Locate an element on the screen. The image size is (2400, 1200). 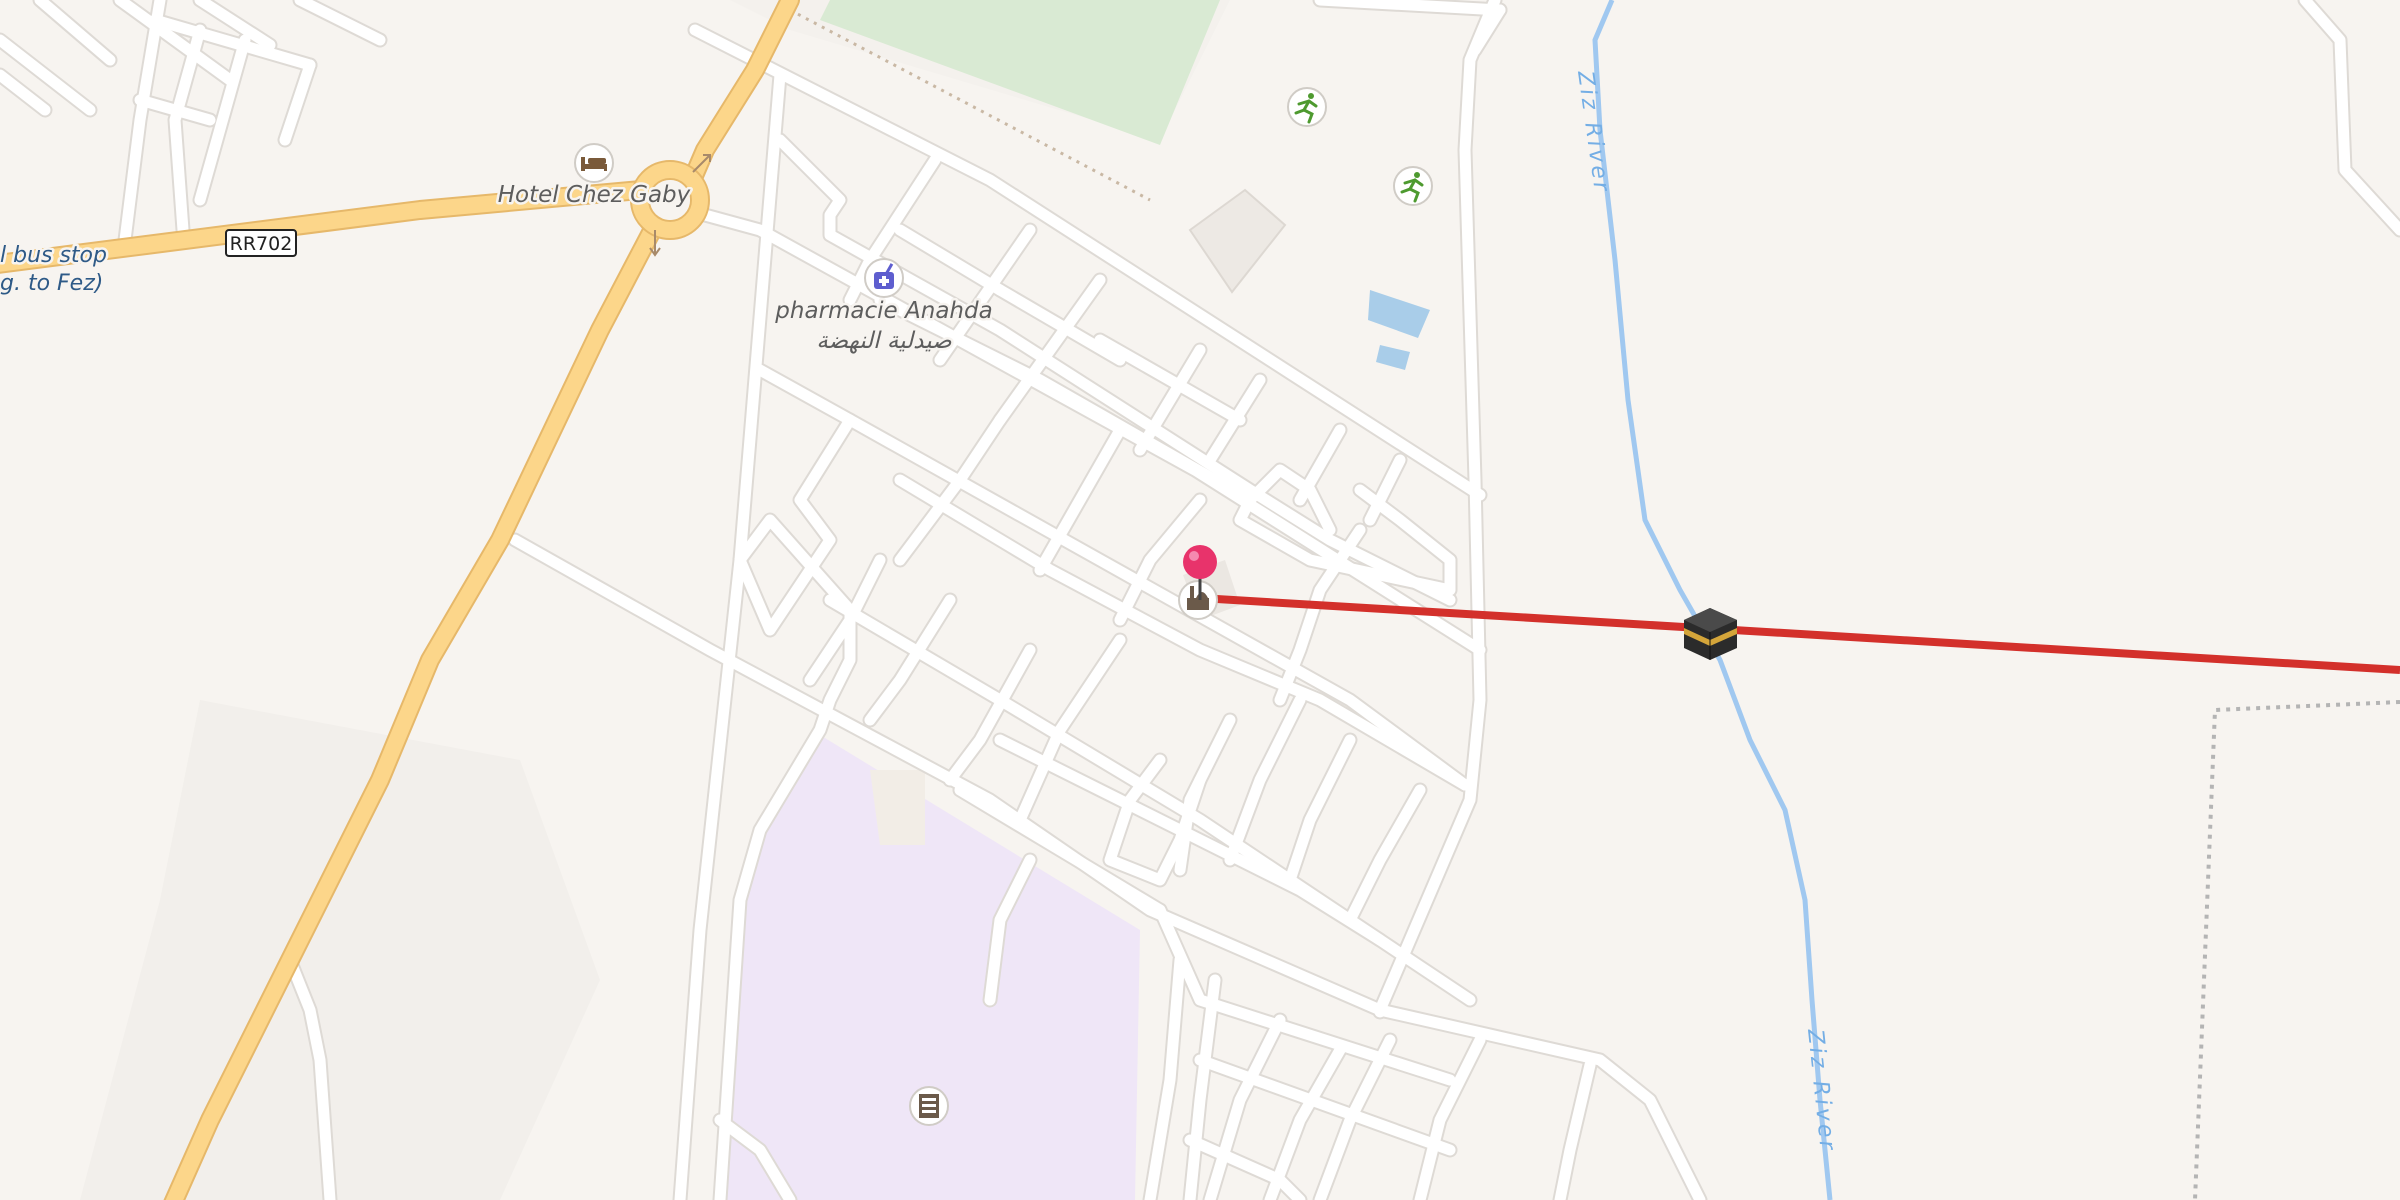
pharmacy-label-fr: pharmacie Anahda is located at coordinates (883, 311).